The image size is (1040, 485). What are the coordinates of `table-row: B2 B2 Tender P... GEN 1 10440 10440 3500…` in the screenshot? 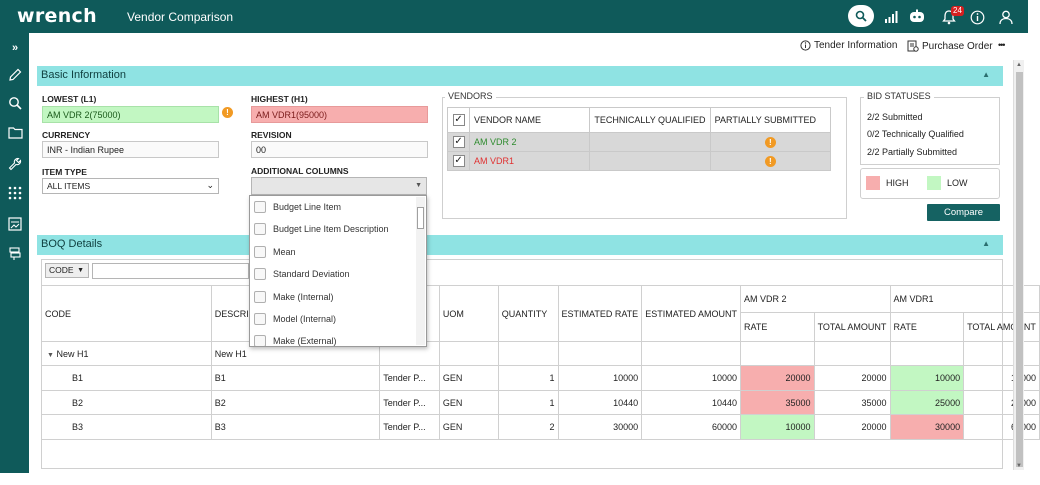 It's located at (540, 402).